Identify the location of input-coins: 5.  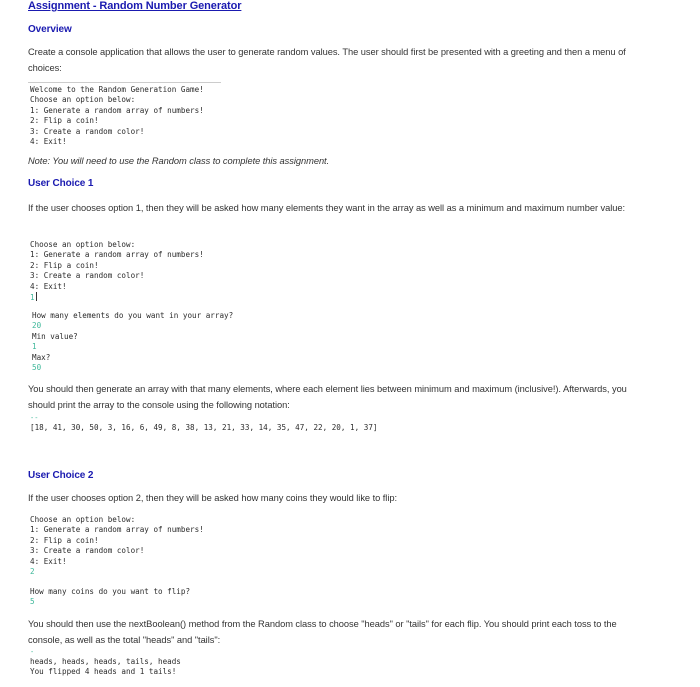
(32, 602).